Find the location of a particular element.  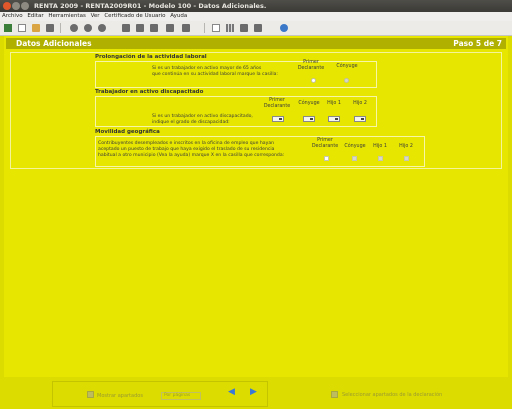

discapacidad-primer-select is located at coordinates (278, 119).